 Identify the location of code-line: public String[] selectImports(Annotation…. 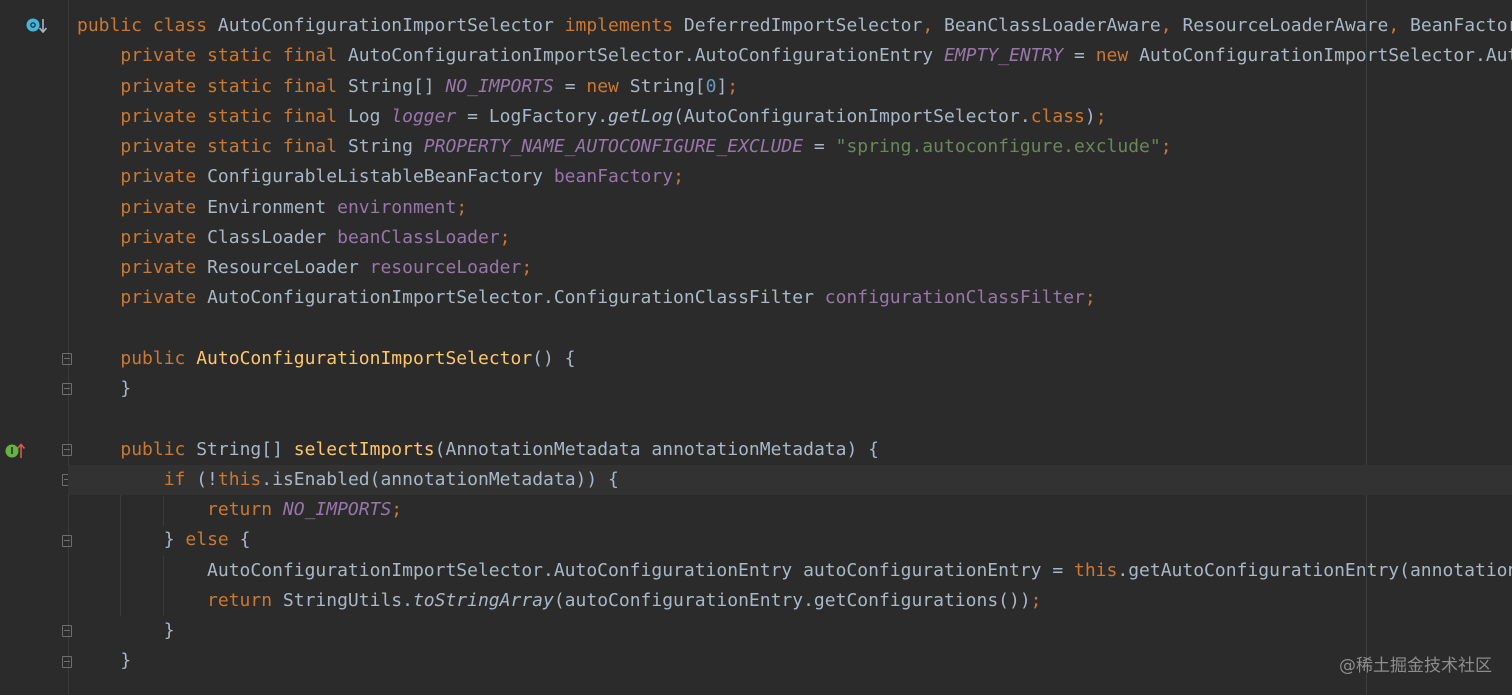
(794, 450).